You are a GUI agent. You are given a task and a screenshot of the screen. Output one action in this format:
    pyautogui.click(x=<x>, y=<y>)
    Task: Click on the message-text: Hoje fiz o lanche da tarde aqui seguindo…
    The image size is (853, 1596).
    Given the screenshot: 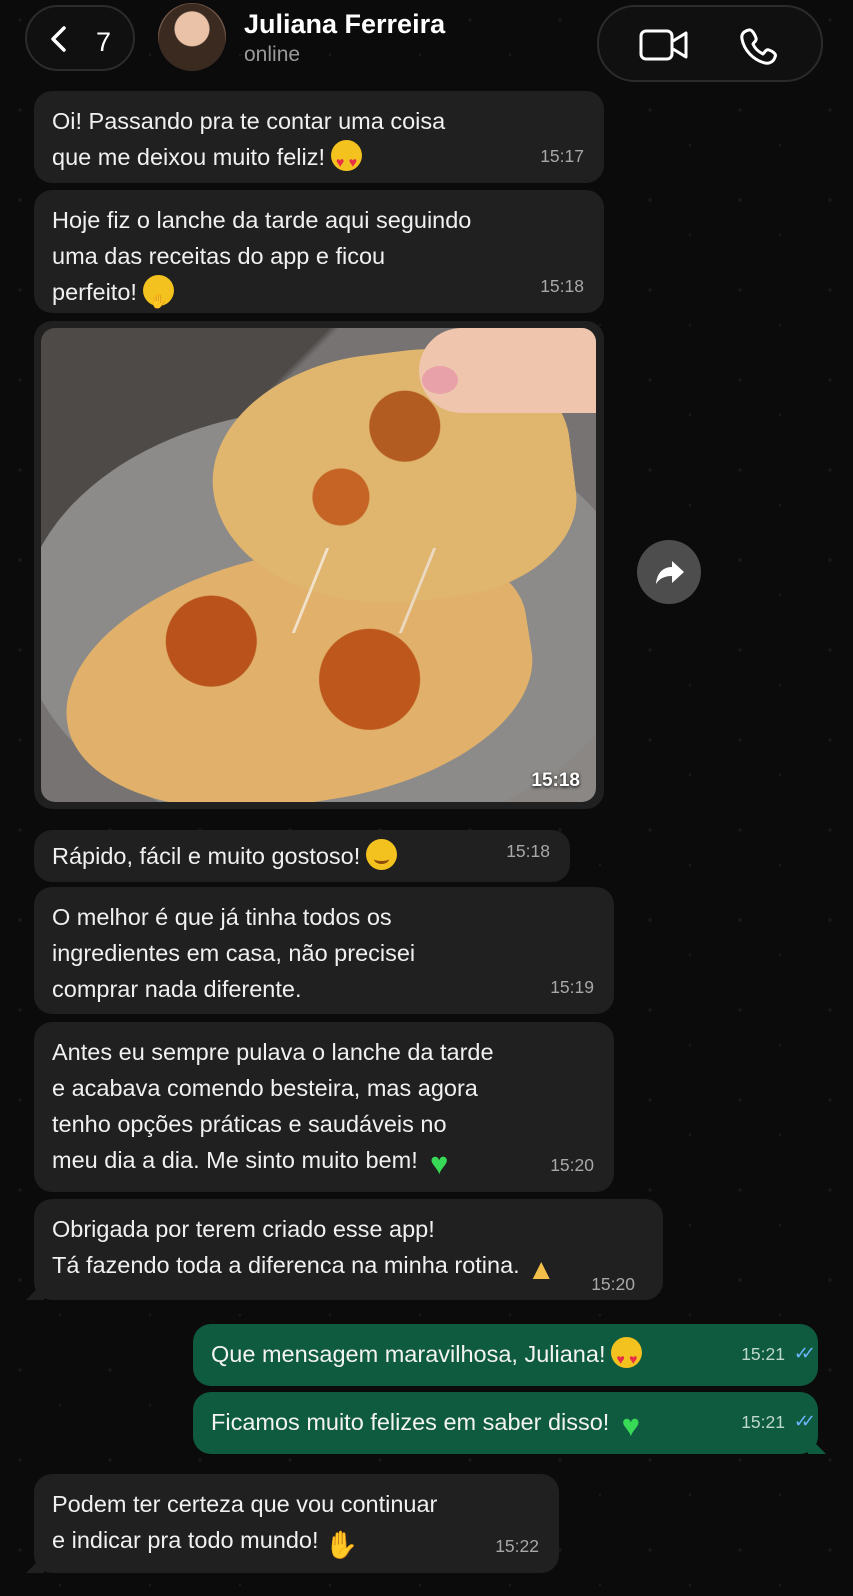 What is the action you would take?
    pyautogui.click(x=319, y=260)
    